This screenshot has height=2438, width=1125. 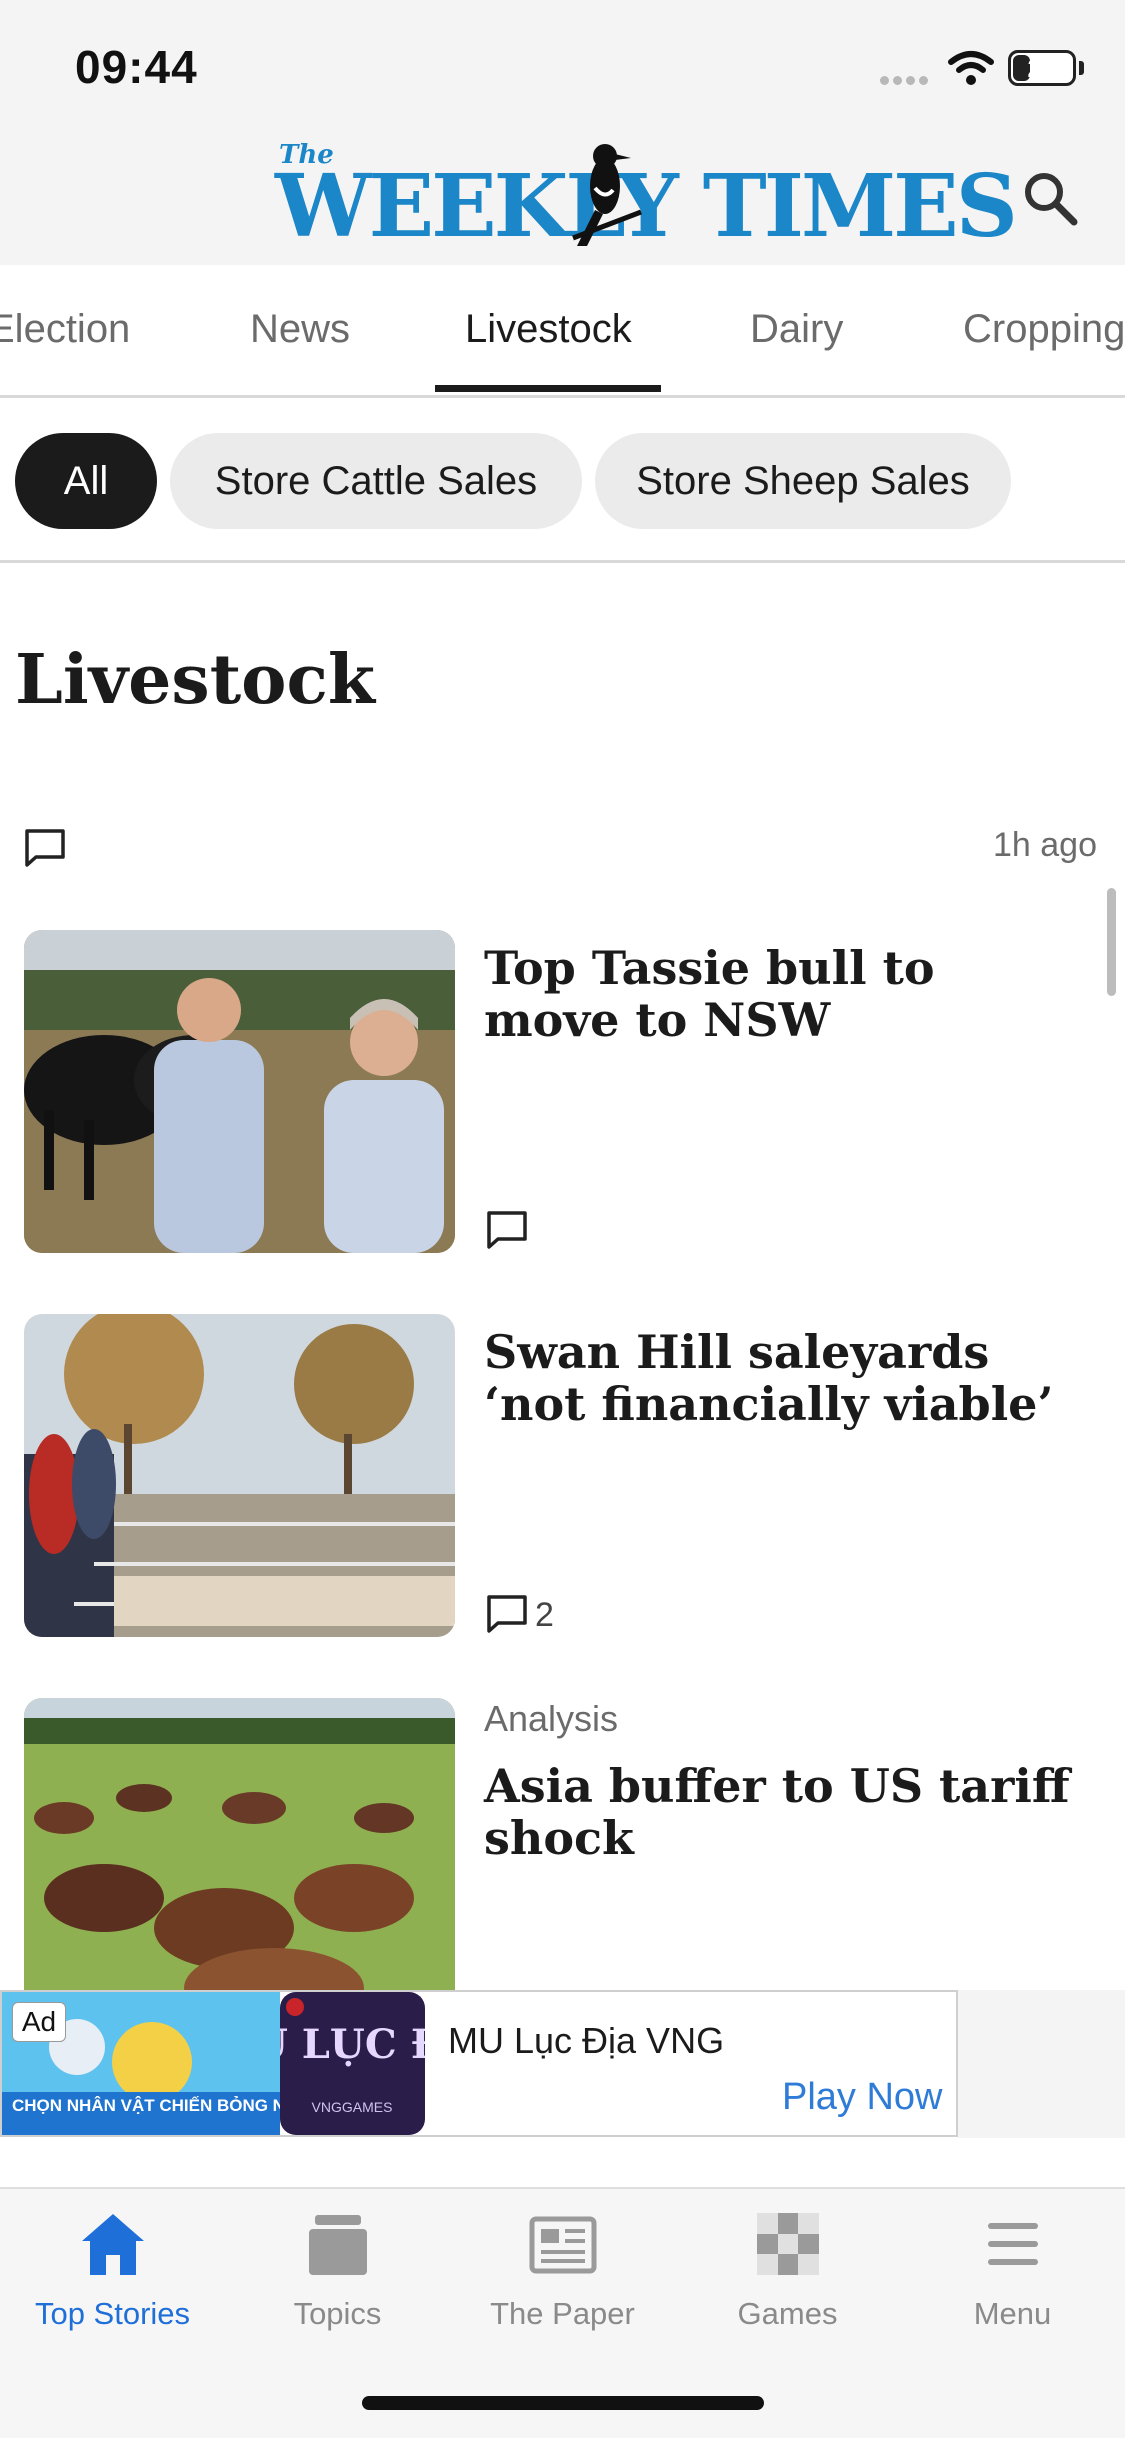 What do you see at coordinates (1012, 2270) in the screenshot?
I see `nav-menu: Menu` at bounding box center [1012, 2270].